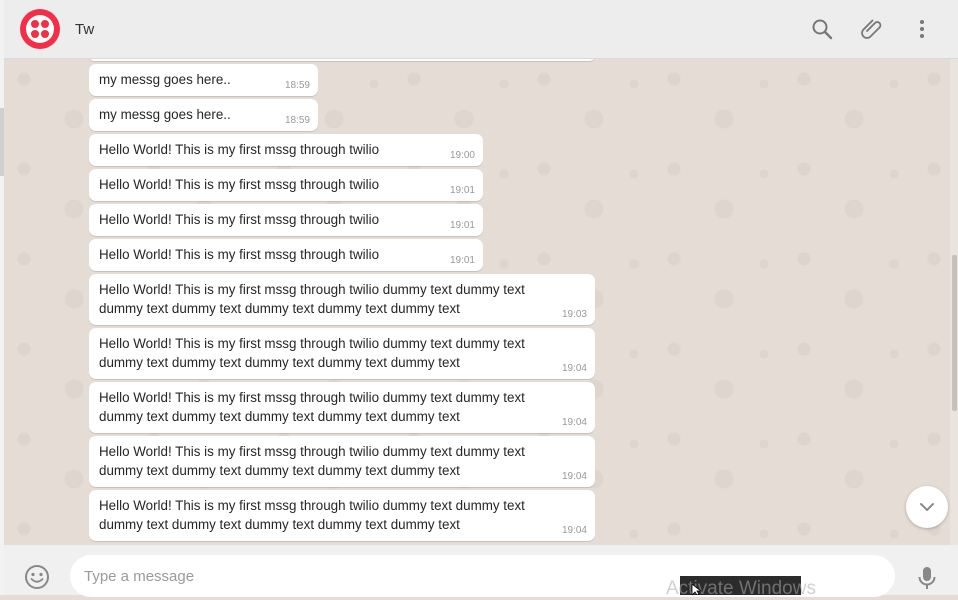  I want to click on chat-scrollbar, so click(954, 302).